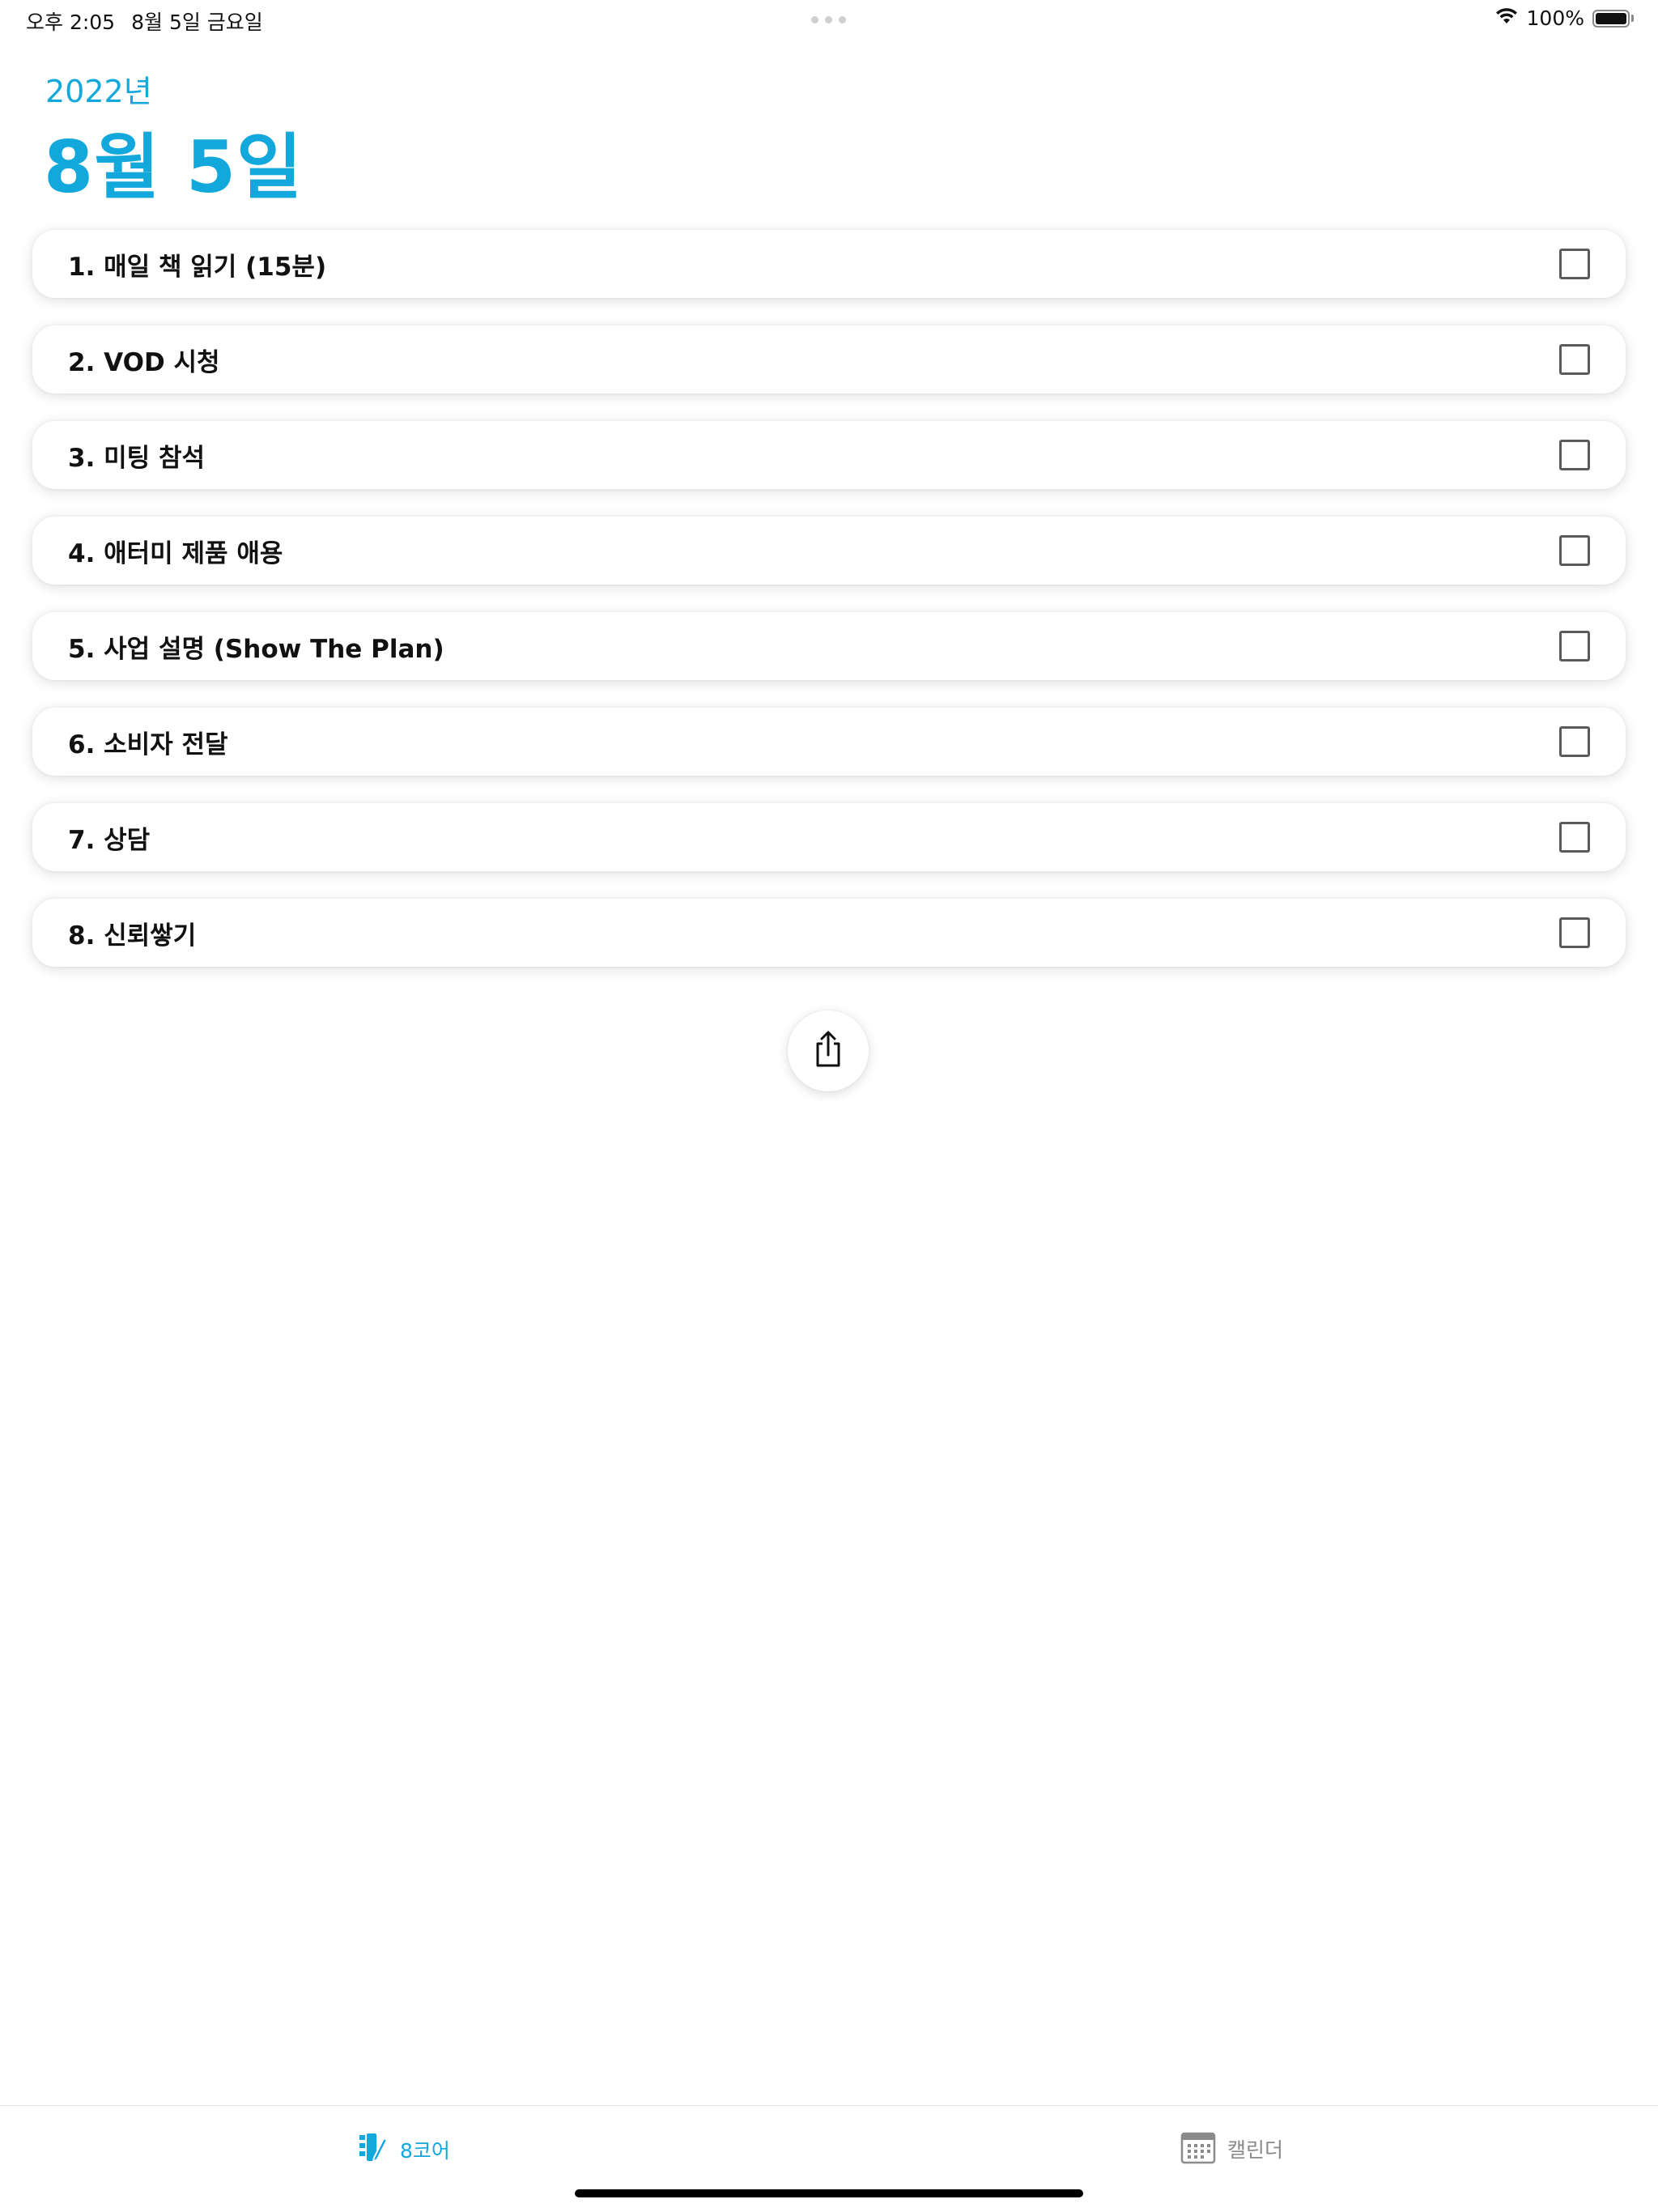 The width and height of the screenshot is (1658, 2212). What do you see at coordinates (109, 840) in the screenshot?
I see `task-label: 7. 상담` at bounding box center [109, 840].